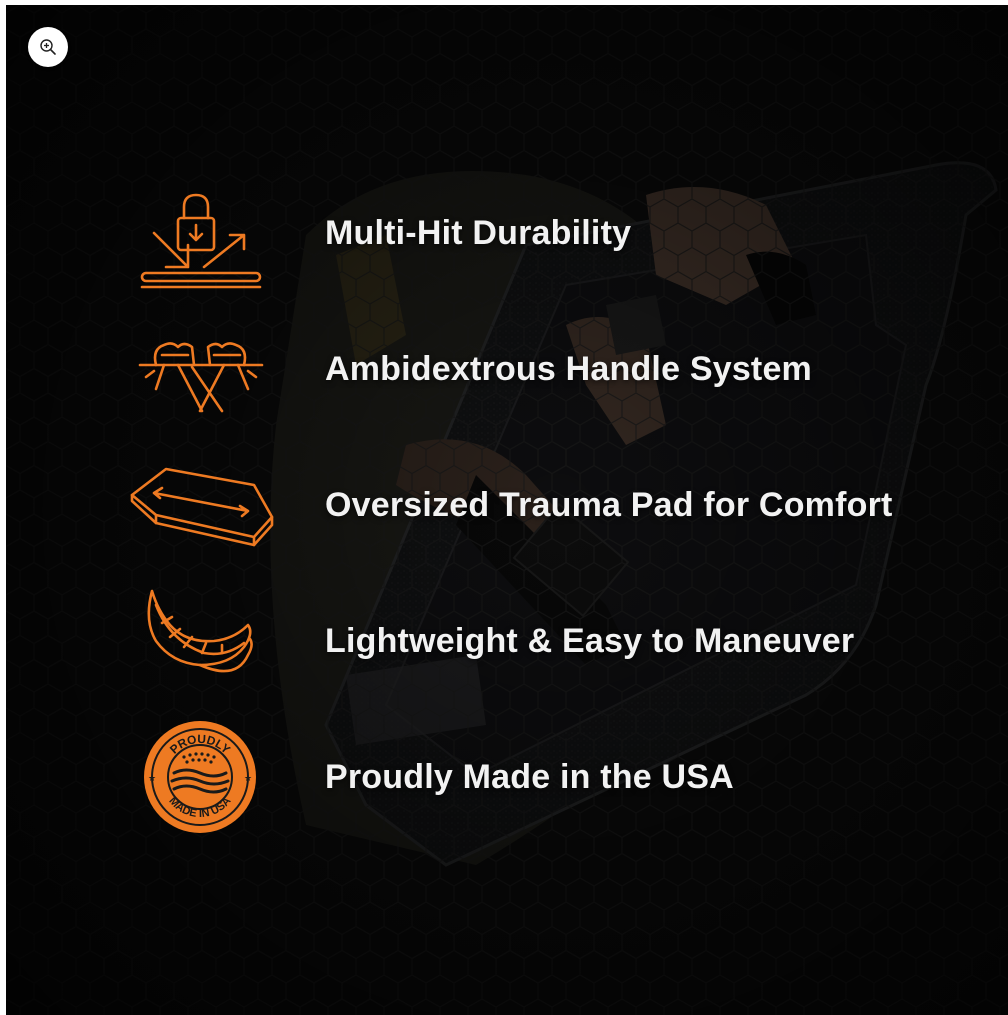 The width and height of the screenshot is (1008, 1015). What do you see at coordinates (529, 776) in the screenshot?
I see `feature-label: Proudly Made in the USA` at bounding box center [529, 776].